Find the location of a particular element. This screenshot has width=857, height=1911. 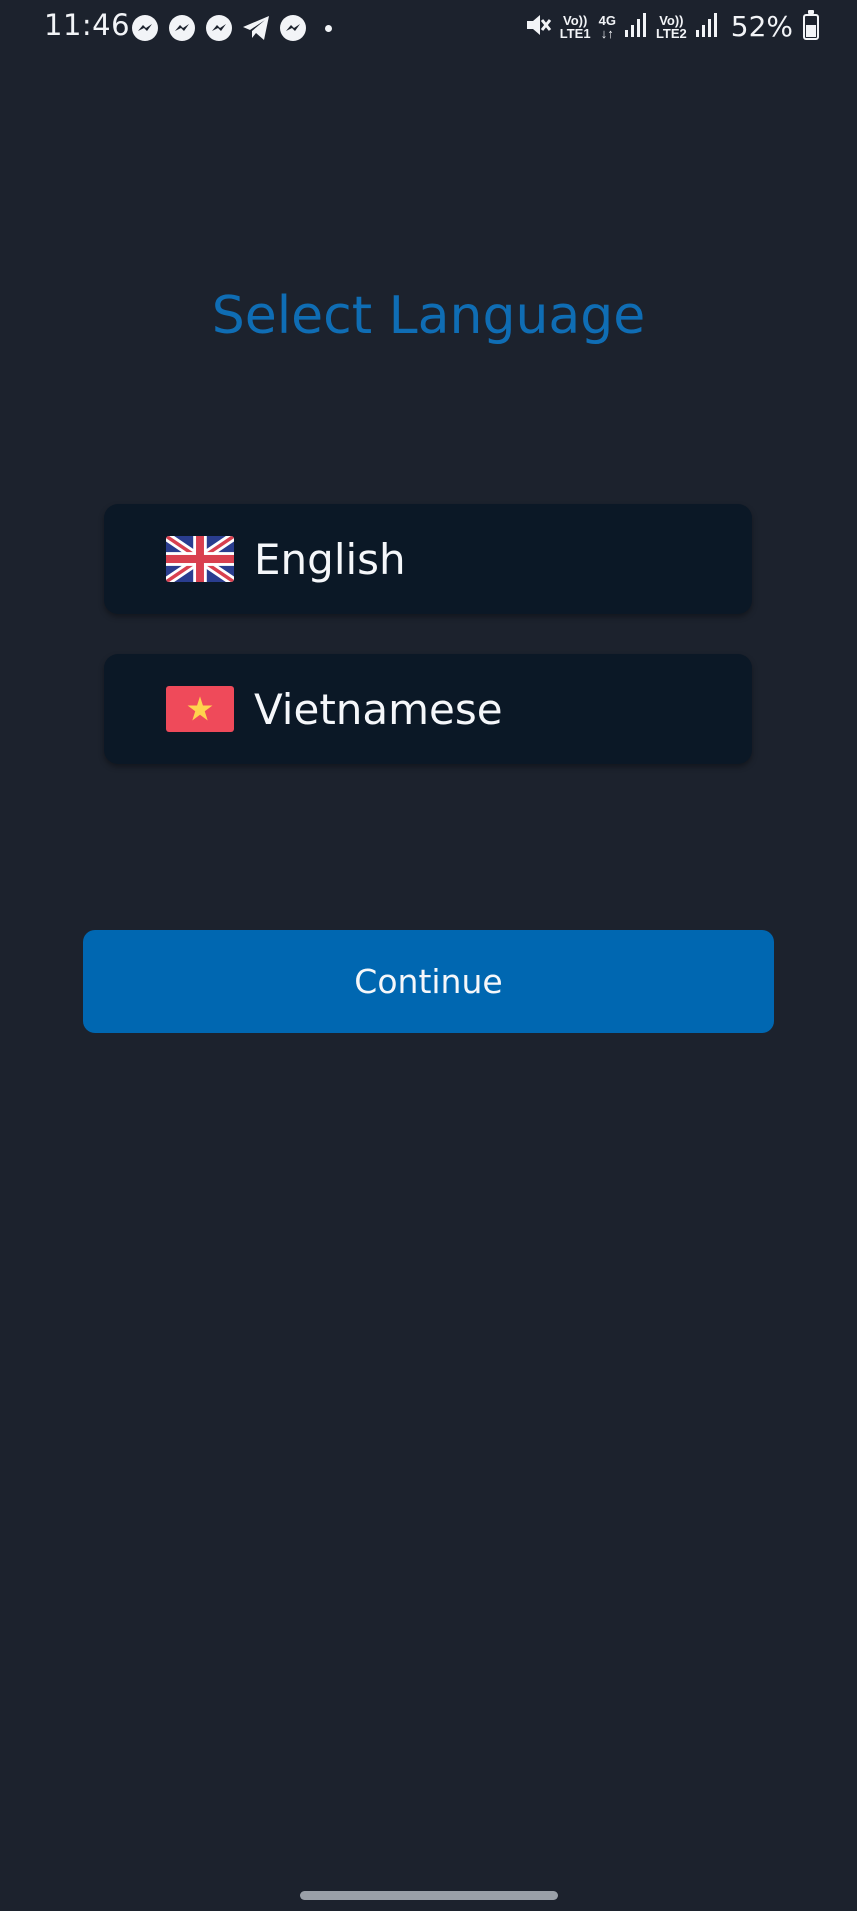

system-status-icons: Vo)) LTE1 4G ↓↑ Vo)) LTE2 52% is located at coordinates (671, 26).